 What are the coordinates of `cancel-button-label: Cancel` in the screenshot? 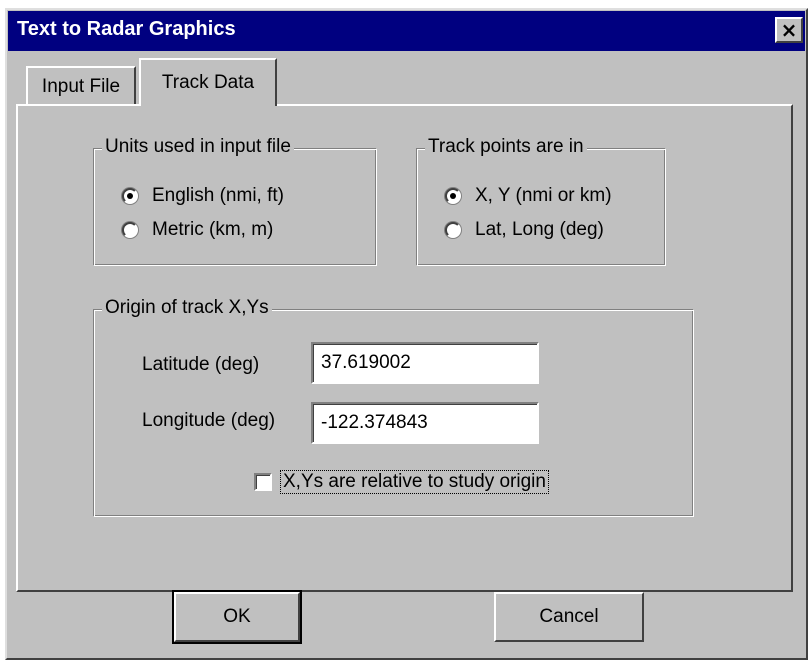 It's located at (569, 616).